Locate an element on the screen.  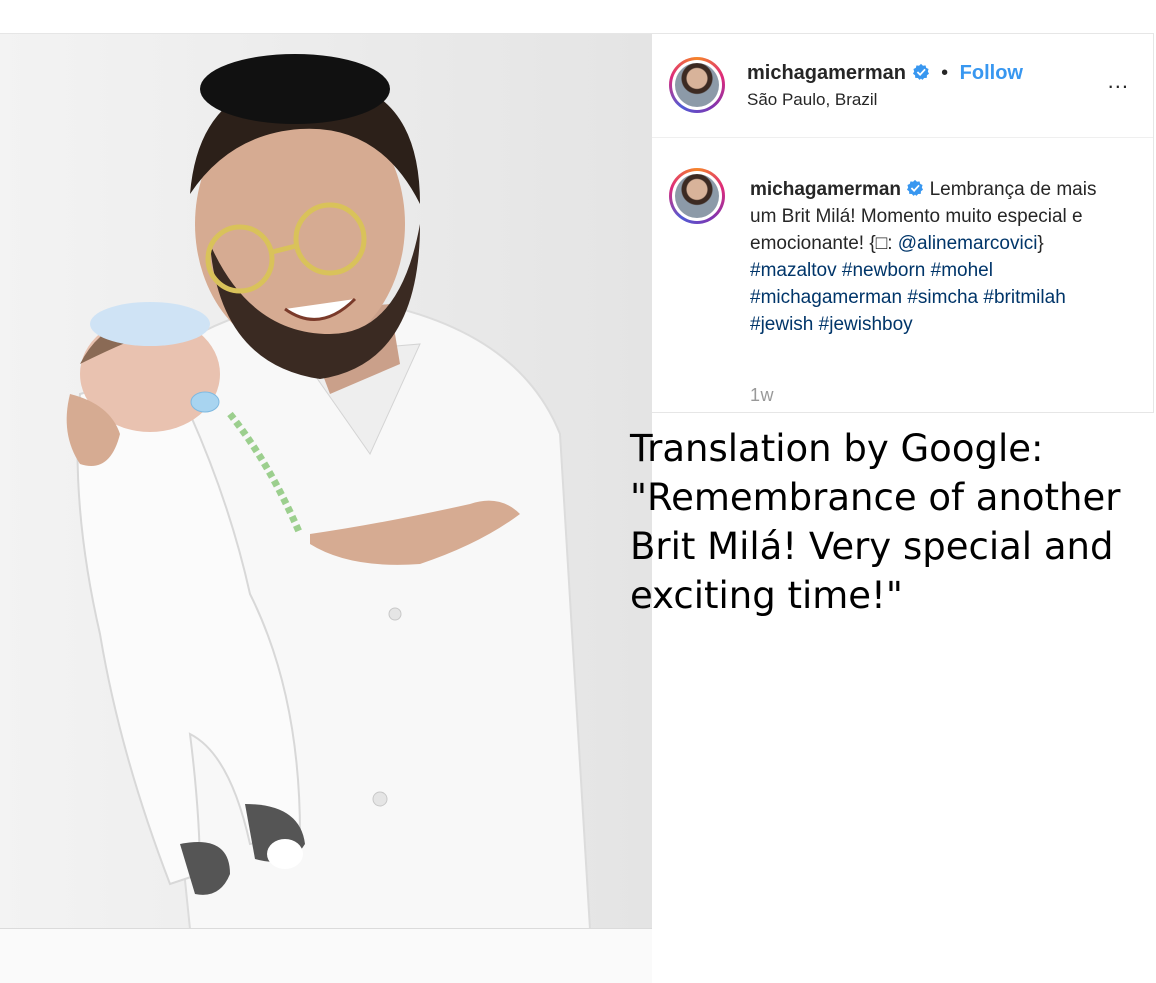
photo-footer-bar is located at coordinates (326, 955).